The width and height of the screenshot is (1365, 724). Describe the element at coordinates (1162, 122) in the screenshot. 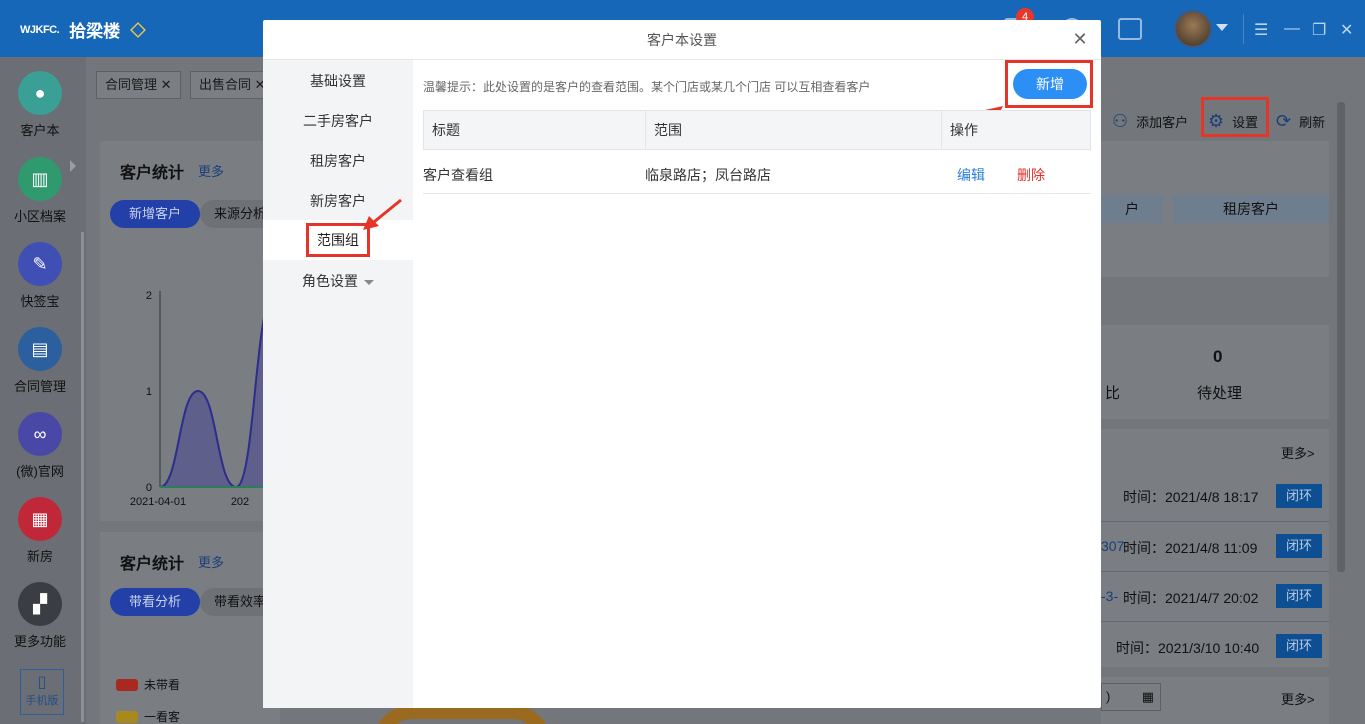

I see `add-customer-label: 添加客户` at that location.